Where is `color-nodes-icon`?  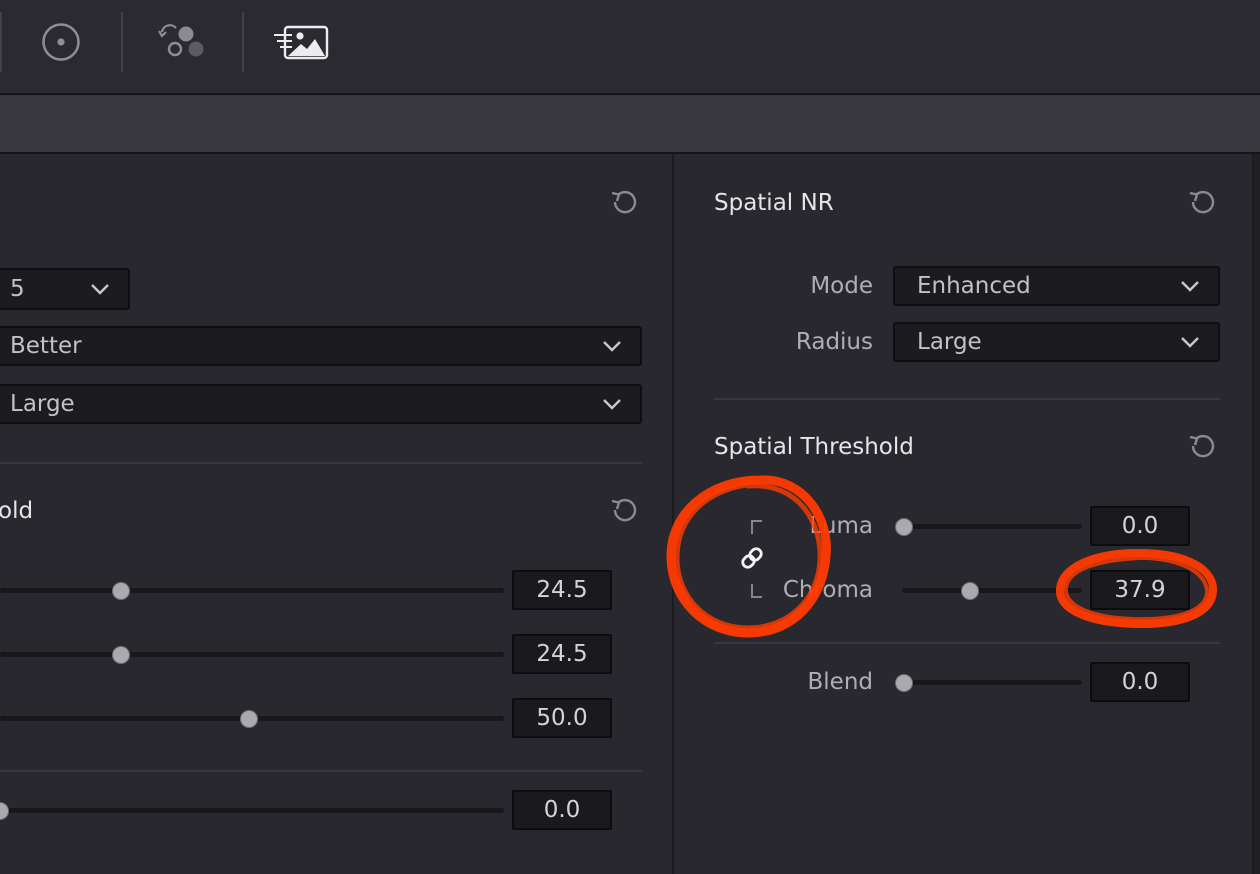
color-nodes-icon is located at coordinates (182, 42).